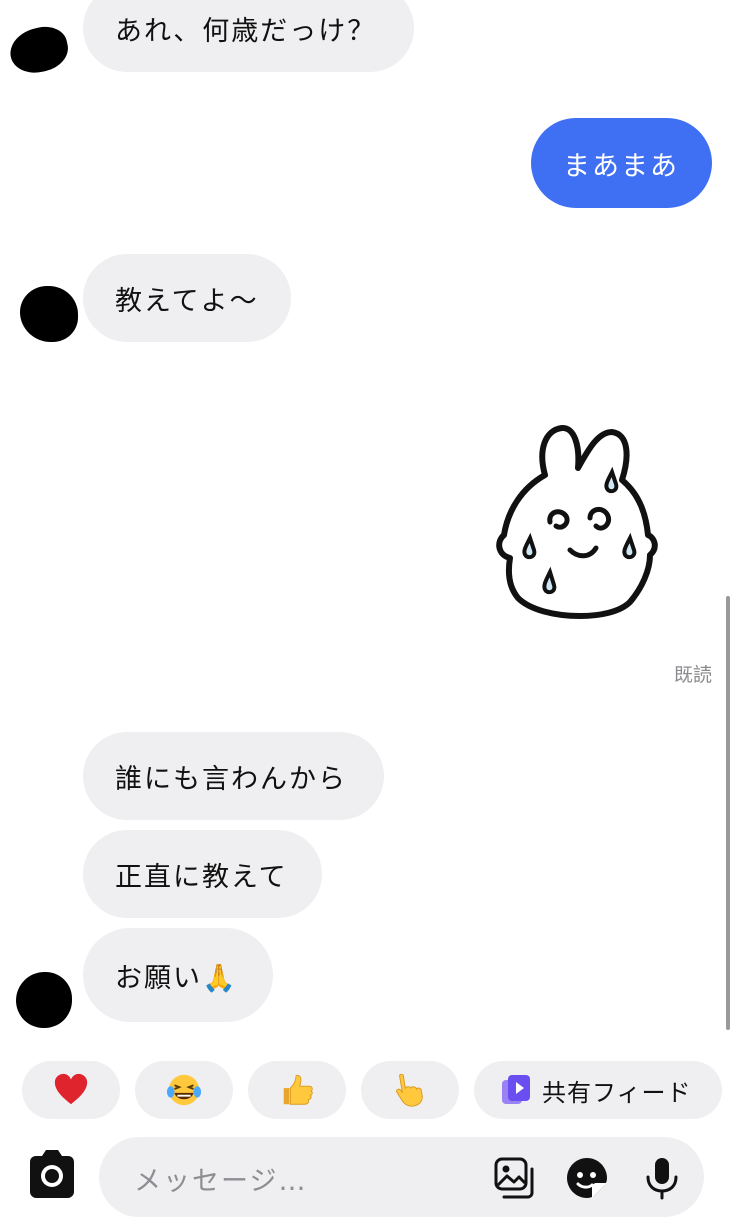 The height and width of the screenshot is (1217, 735). What do you see at coordinates (52, 1174) in the screenshot?
I see `camera-icon` at bounding box center [52, 1174].